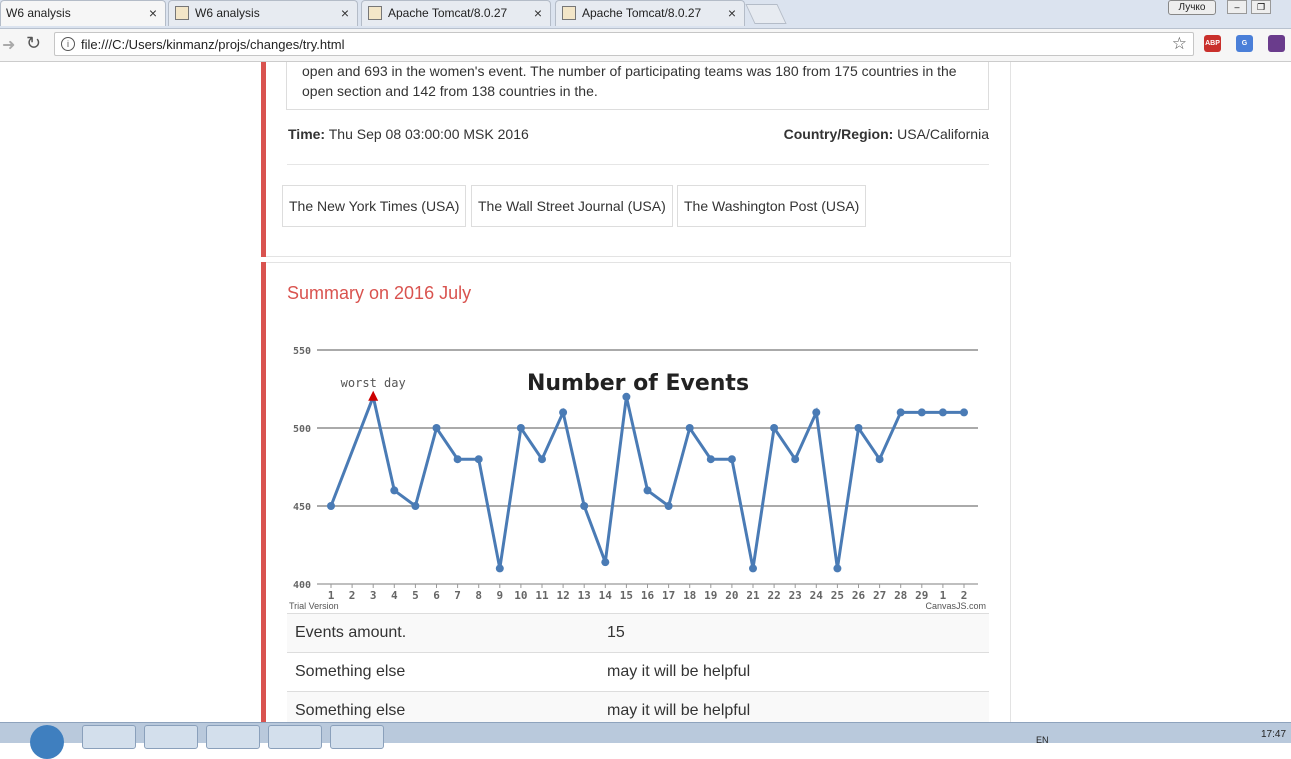  Describe the element at coordinates (772, 206) in the screenshot. I see `source-link: The Washington Post (USA)` at that location.